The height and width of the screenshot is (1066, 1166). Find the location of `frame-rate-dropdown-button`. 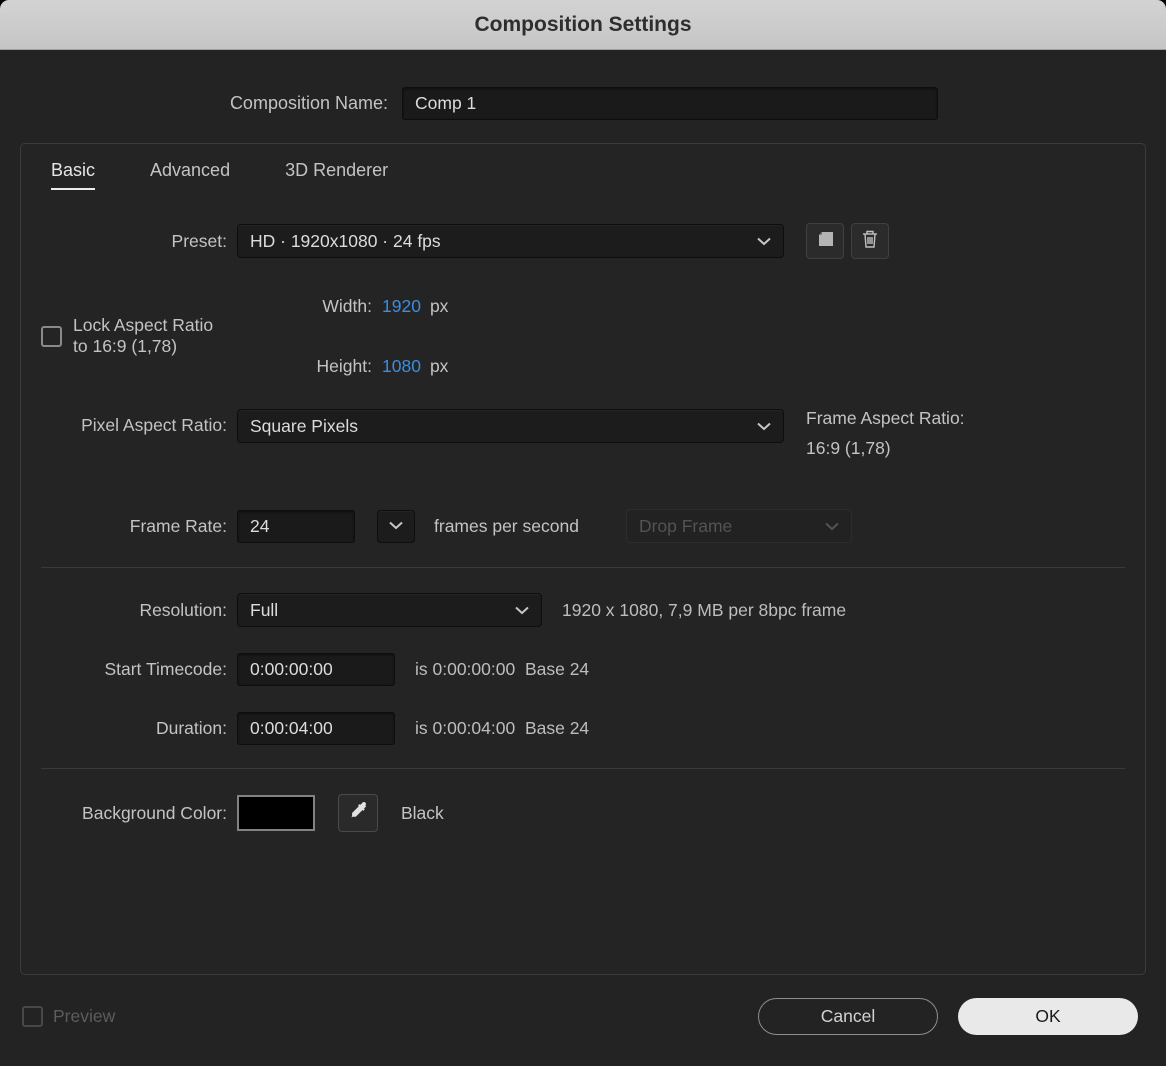

frame-rate-dropdown-button is located at coordinates (396, 526).